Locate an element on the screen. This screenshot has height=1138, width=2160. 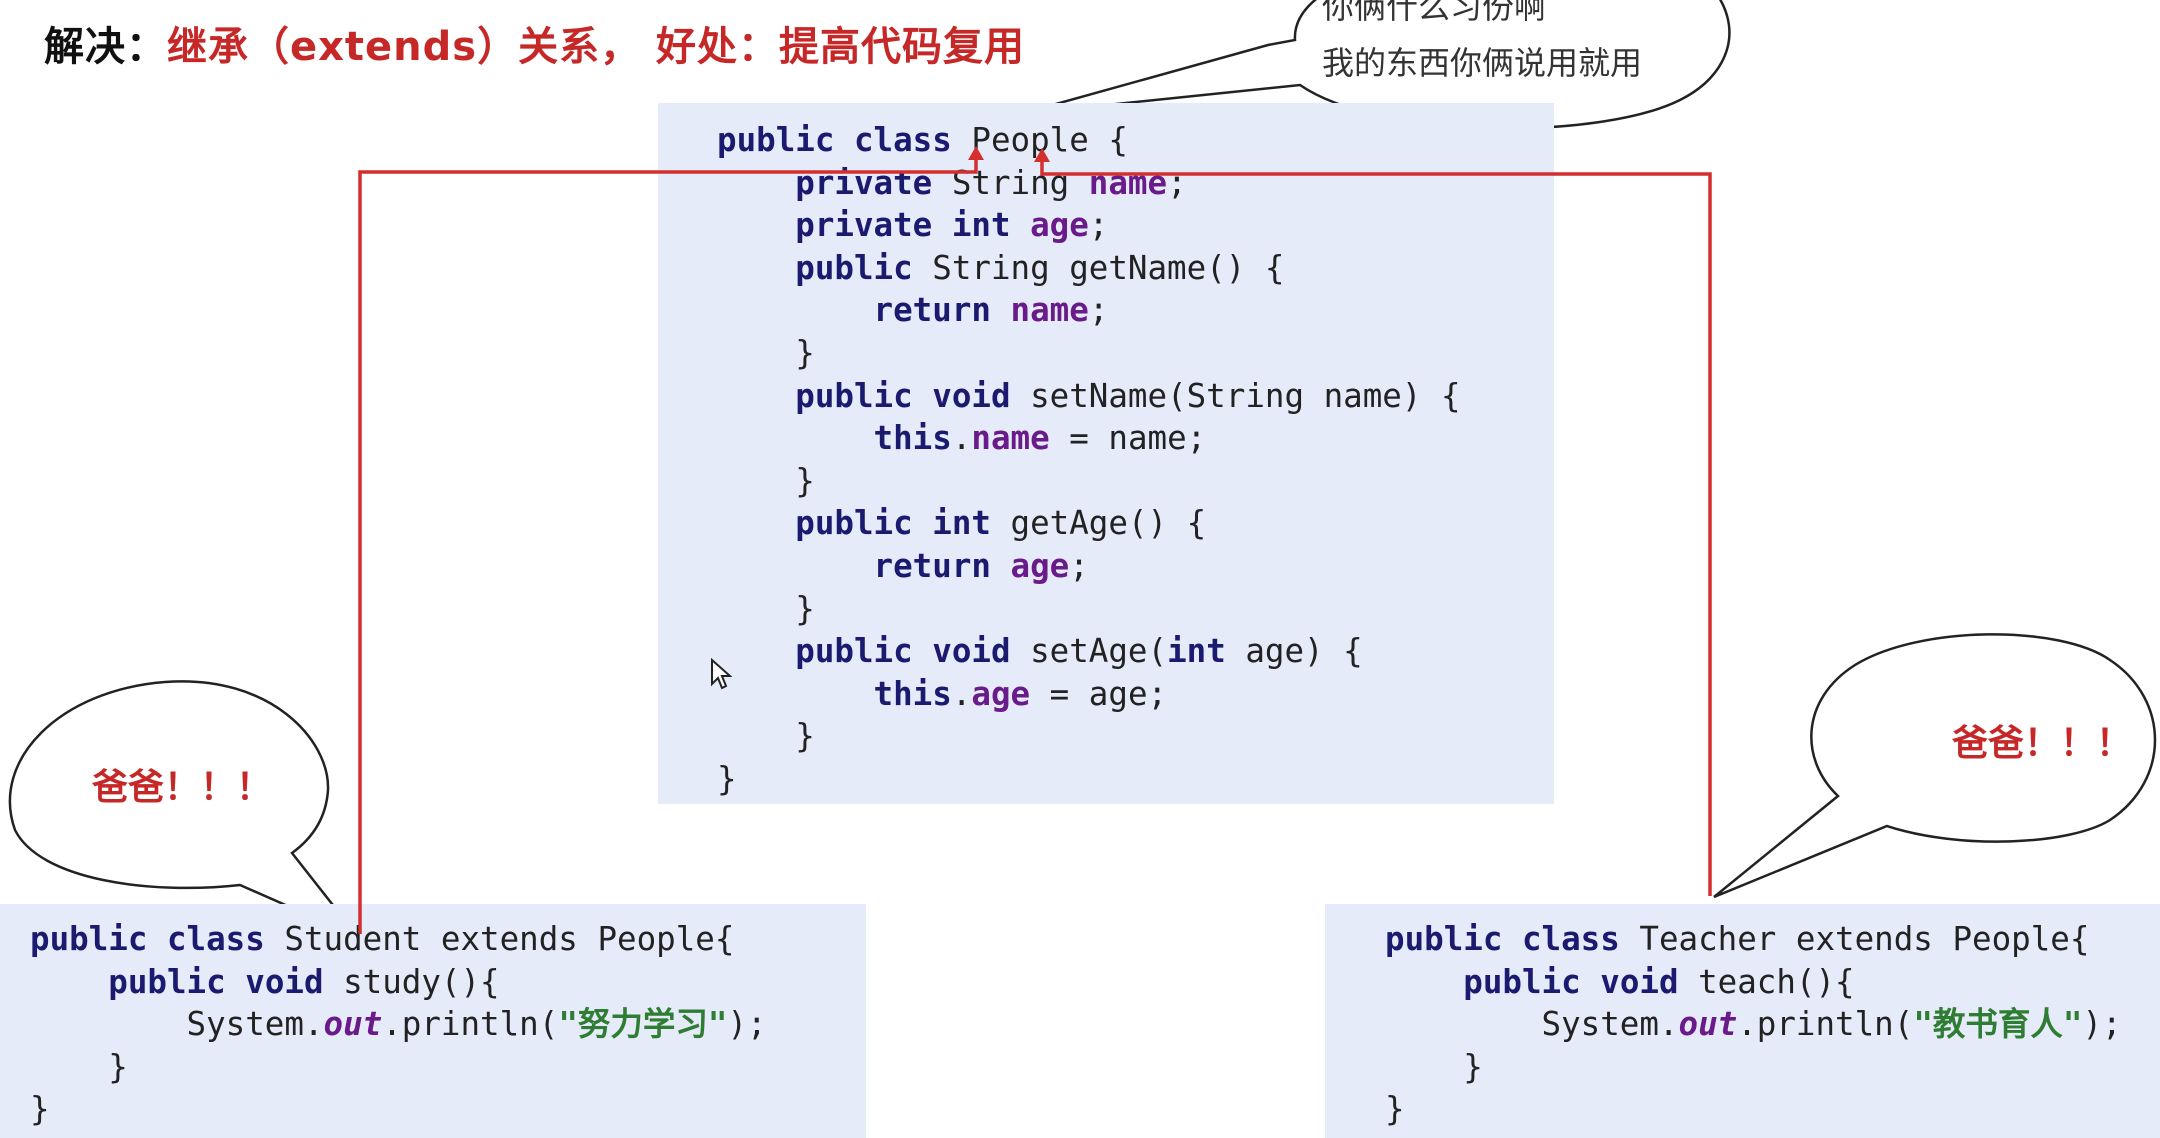
teacher-arrowhead-icon is located at coordinates (1042, 155).